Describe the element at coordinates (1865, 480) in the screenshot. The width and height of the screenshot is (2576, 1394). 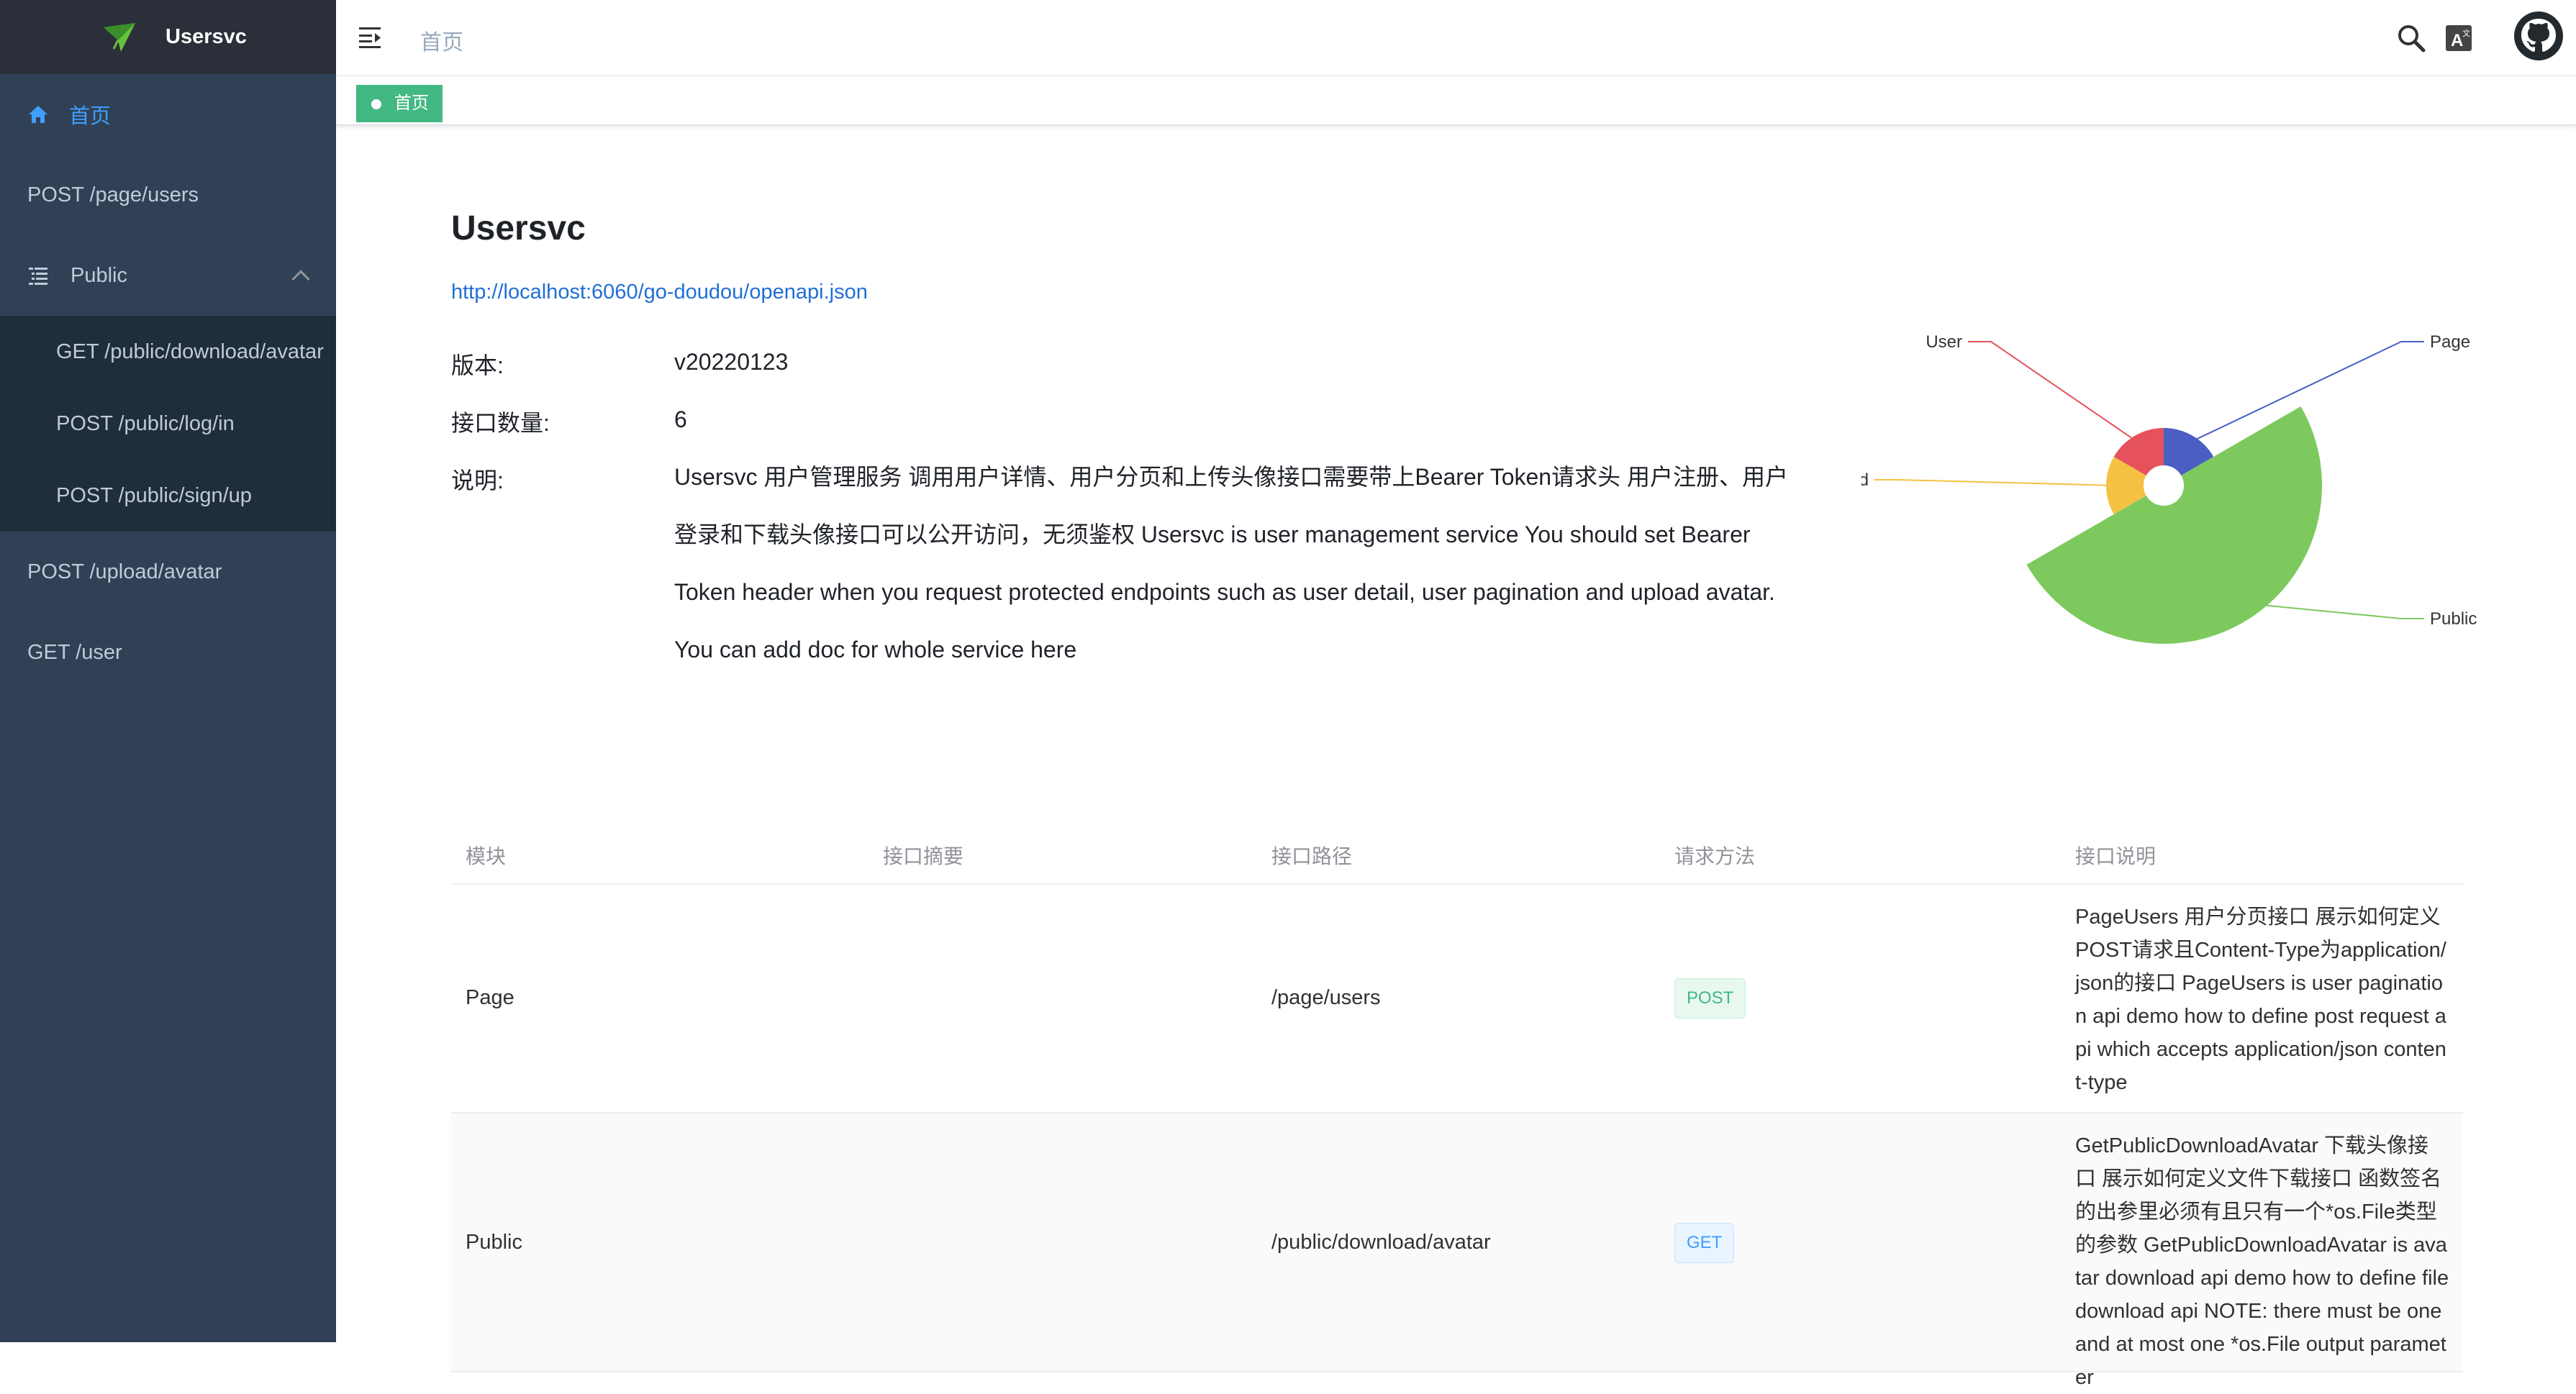
I see `slice-label-upload: Upload` at that location.